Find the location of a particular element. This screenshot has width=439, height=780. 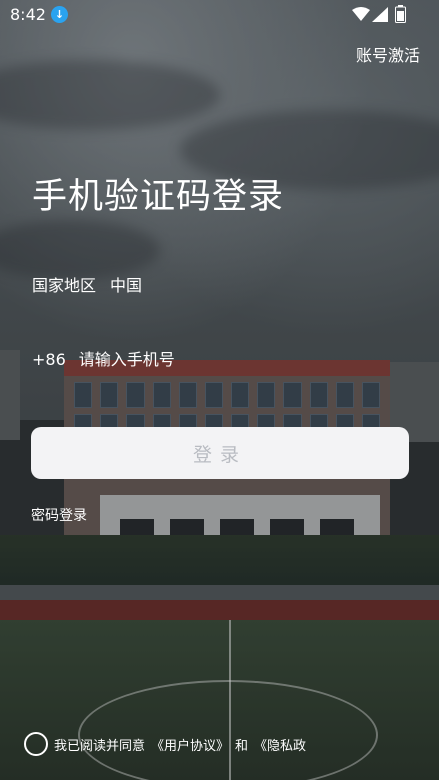

signal-icon is located at coordinates (380, 14).